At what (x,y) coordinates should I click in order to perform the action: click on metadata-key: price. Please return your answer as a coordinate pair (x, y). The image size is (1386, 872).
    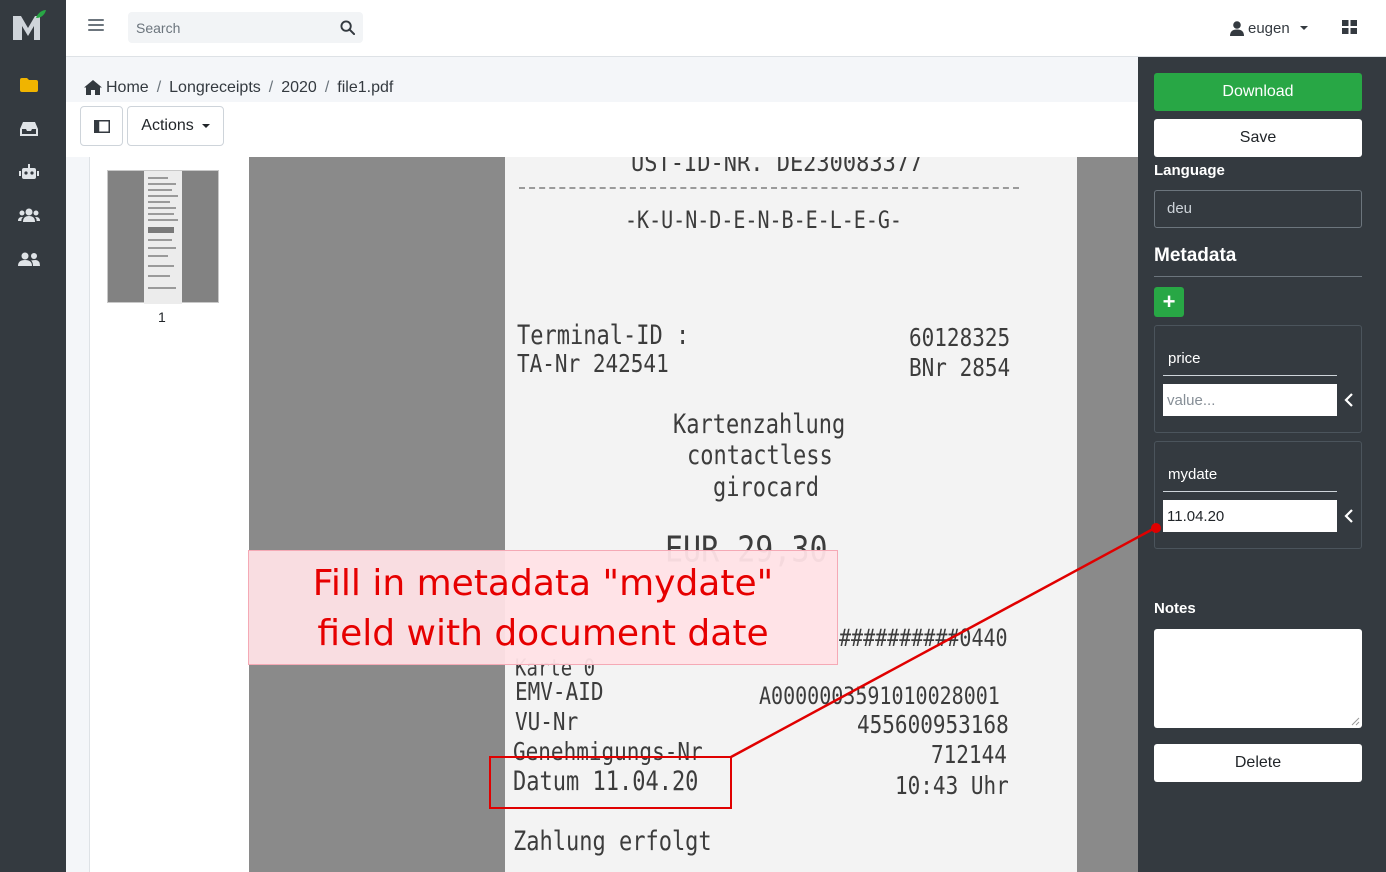
    Looking at the image, I should click on (1250, 363).